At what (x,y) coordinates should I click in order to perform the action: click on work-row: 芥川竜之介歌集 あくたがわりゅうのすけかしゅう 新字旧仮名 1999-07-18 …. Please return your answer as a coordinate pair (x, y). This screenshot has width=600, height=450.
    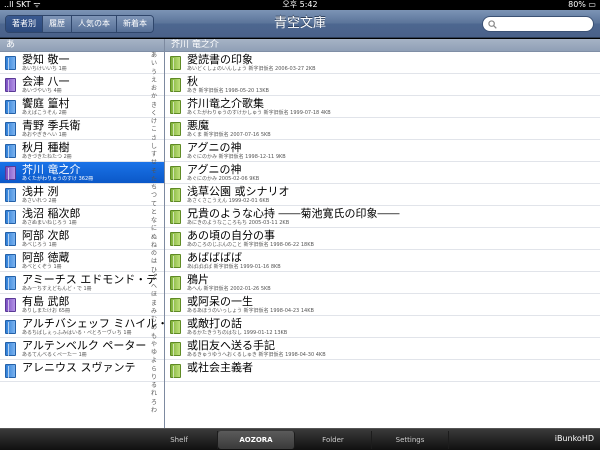
    Looking at the image, I should click on (382, 107).